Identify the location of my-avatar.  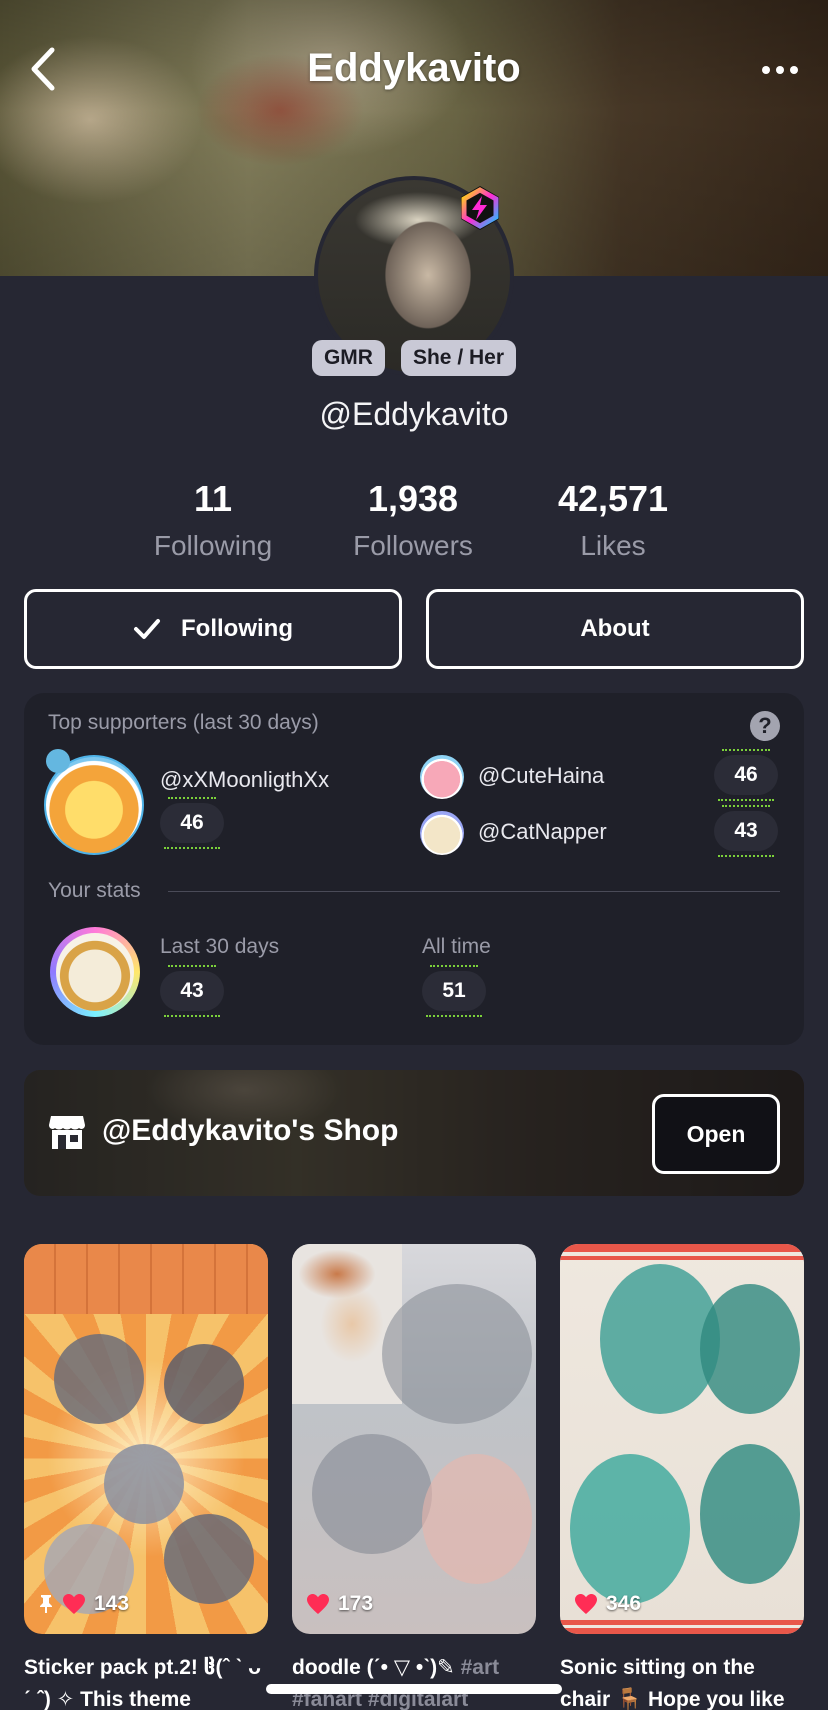
(95, 972).